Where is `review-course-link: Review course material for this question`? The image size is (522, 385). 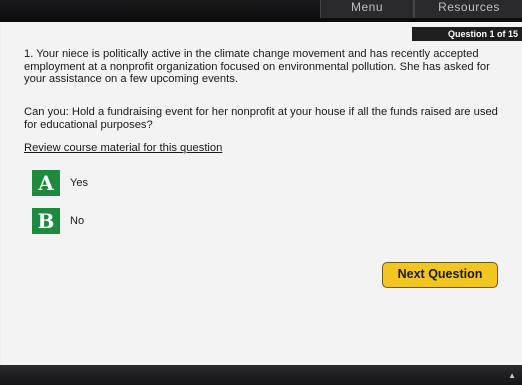
review-course-link: Review course material for this question is located at coordinates (123, 148).